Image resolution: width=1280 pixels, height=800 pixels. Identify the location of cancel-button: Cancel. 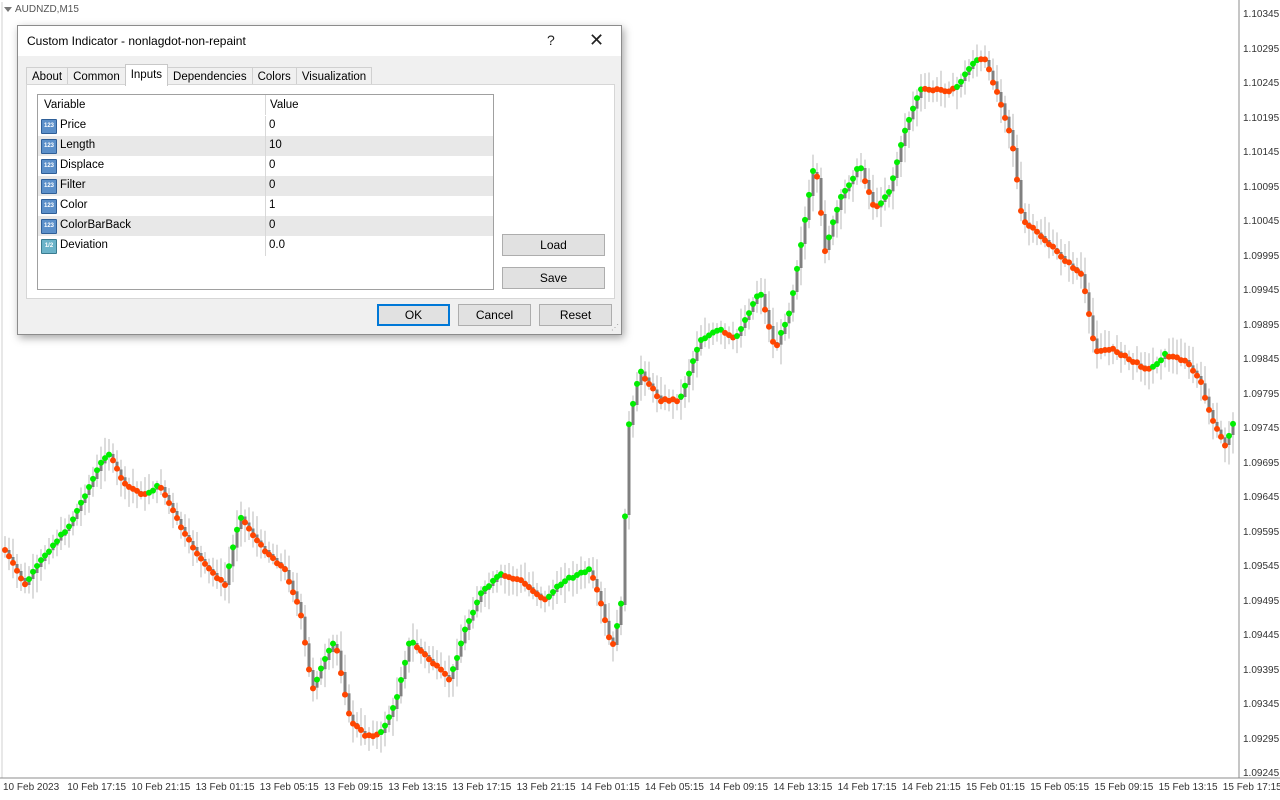
(494, 315).